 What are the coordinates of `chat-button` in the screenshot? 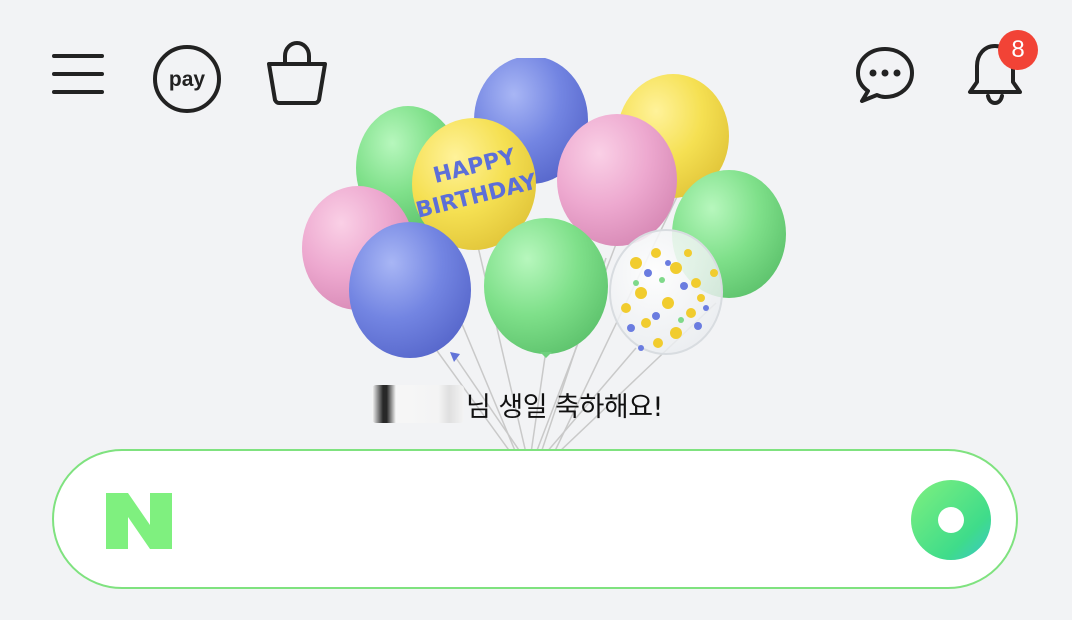 It's located at (885, 75).